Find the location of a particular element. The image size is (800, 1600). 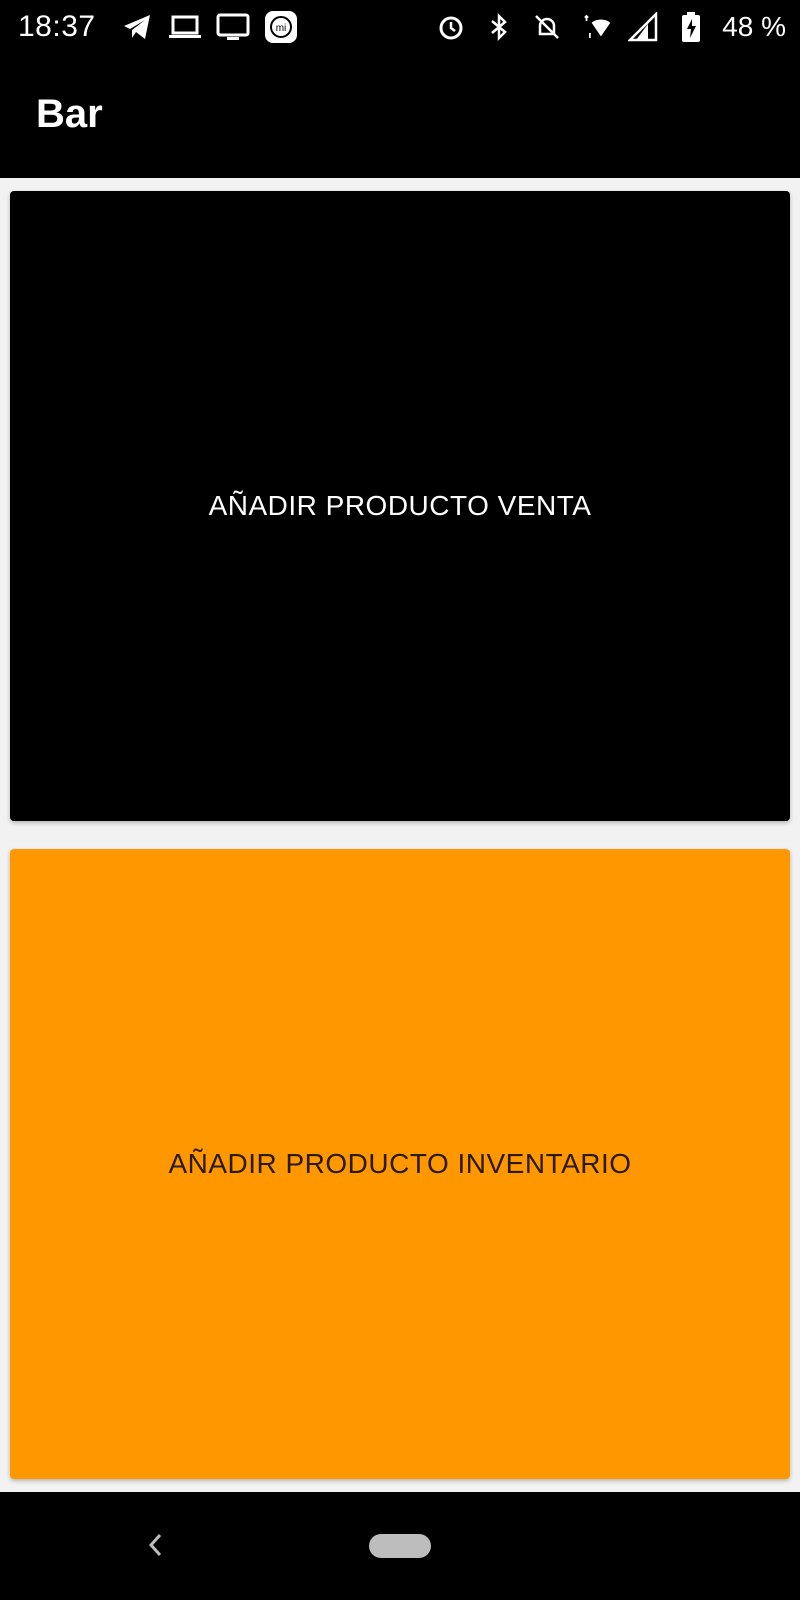

notifications-off-icon is located at coordinates (547, 27).